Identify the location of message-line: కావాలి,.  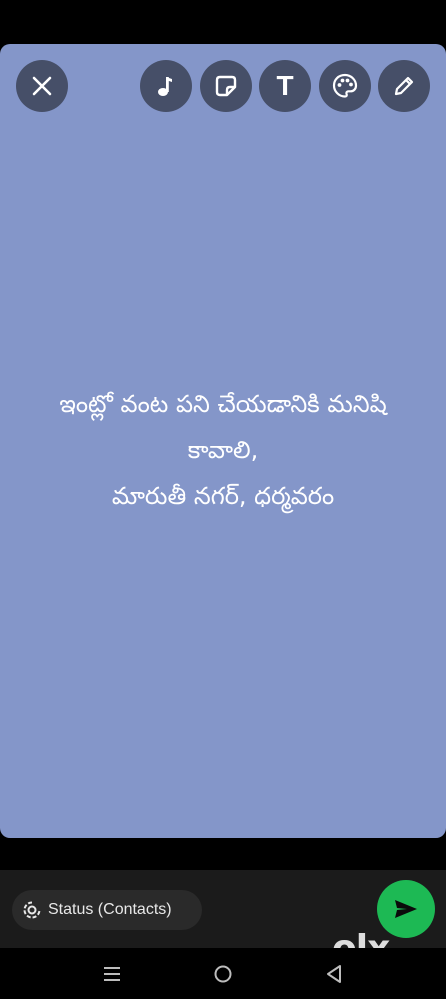
(223, 450).